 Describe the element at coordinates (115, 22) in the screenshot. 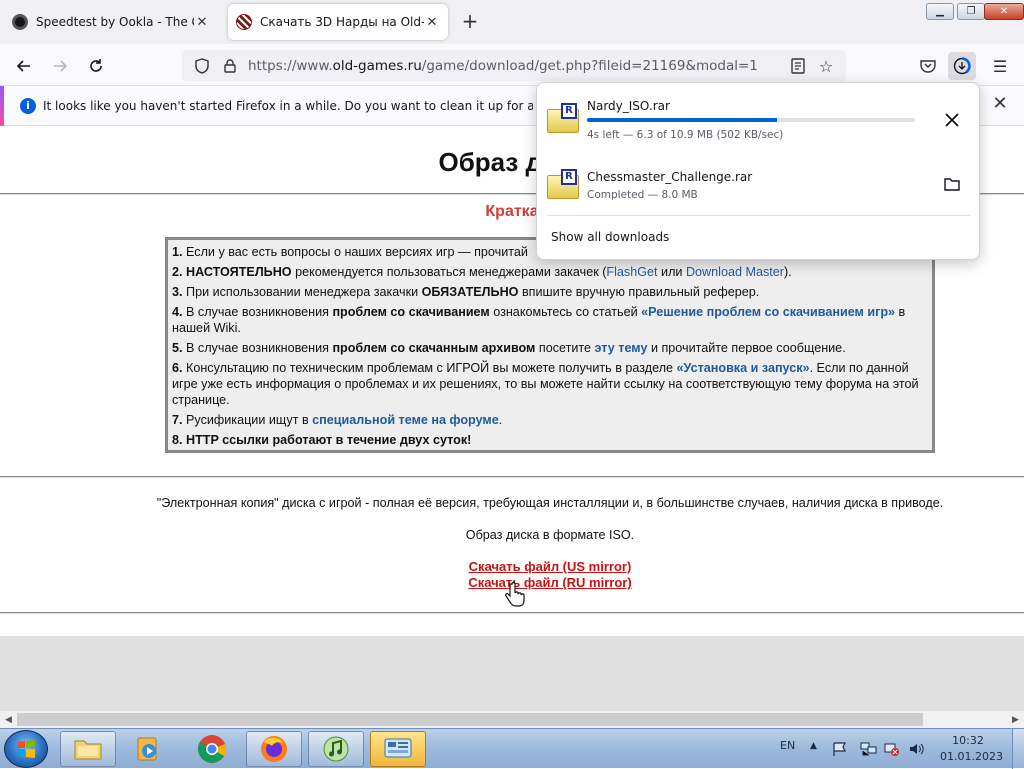

I see `tab-title: Speedtest by Ookla - The Globa` at that location.